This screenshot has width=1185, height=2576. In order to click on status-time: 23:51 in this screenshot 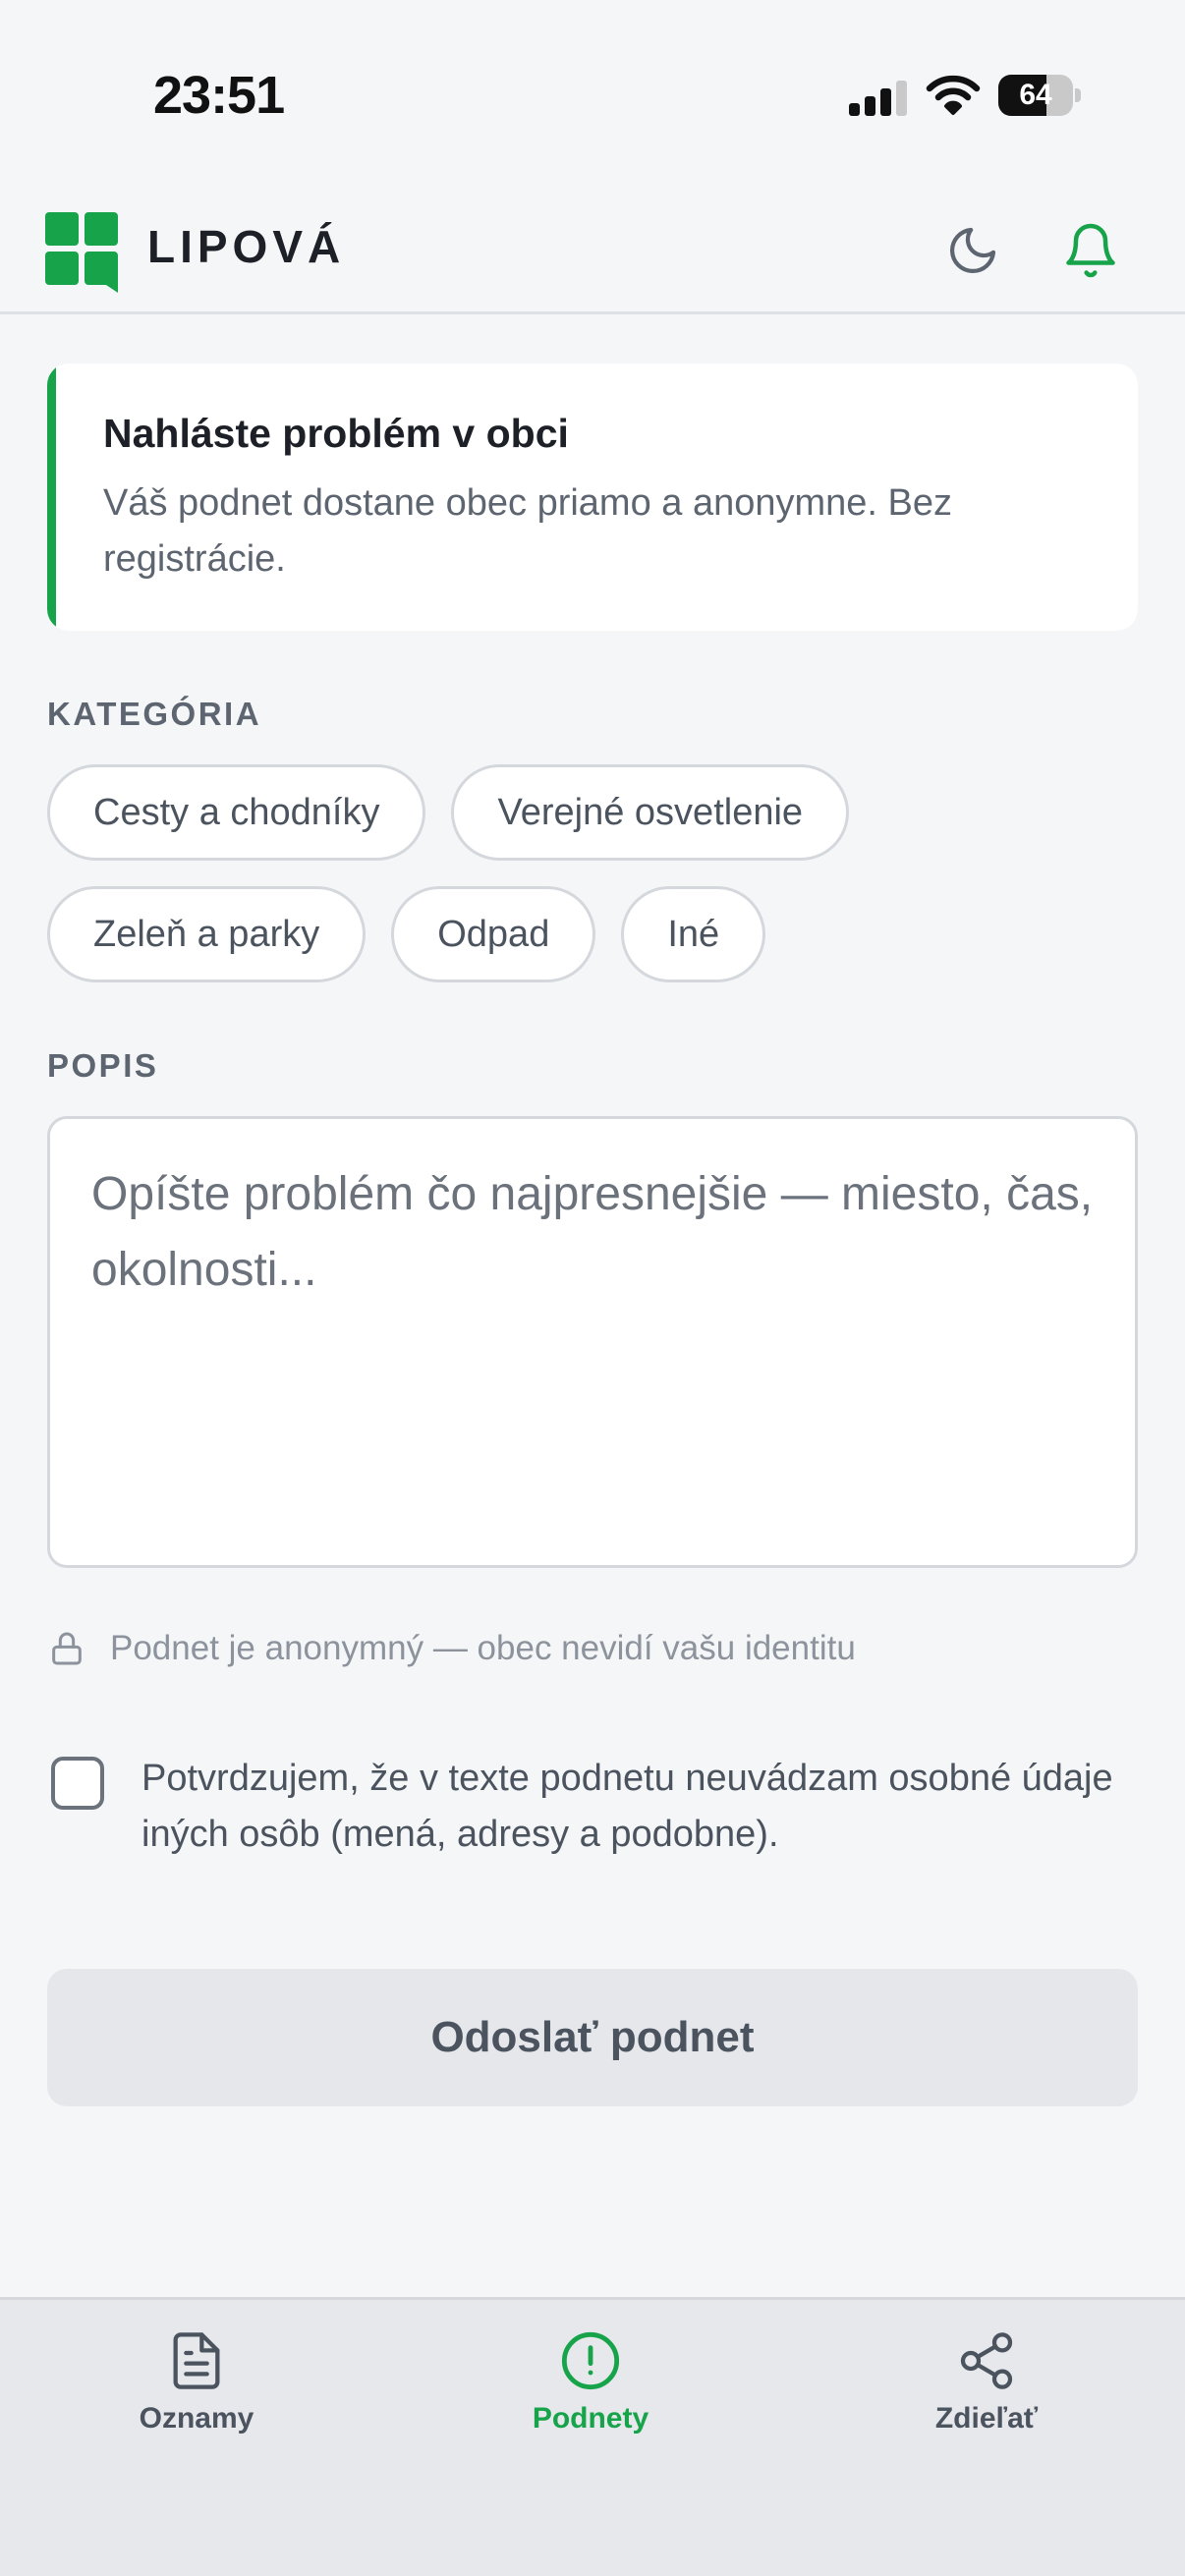, I will do `click(219, 95)`.